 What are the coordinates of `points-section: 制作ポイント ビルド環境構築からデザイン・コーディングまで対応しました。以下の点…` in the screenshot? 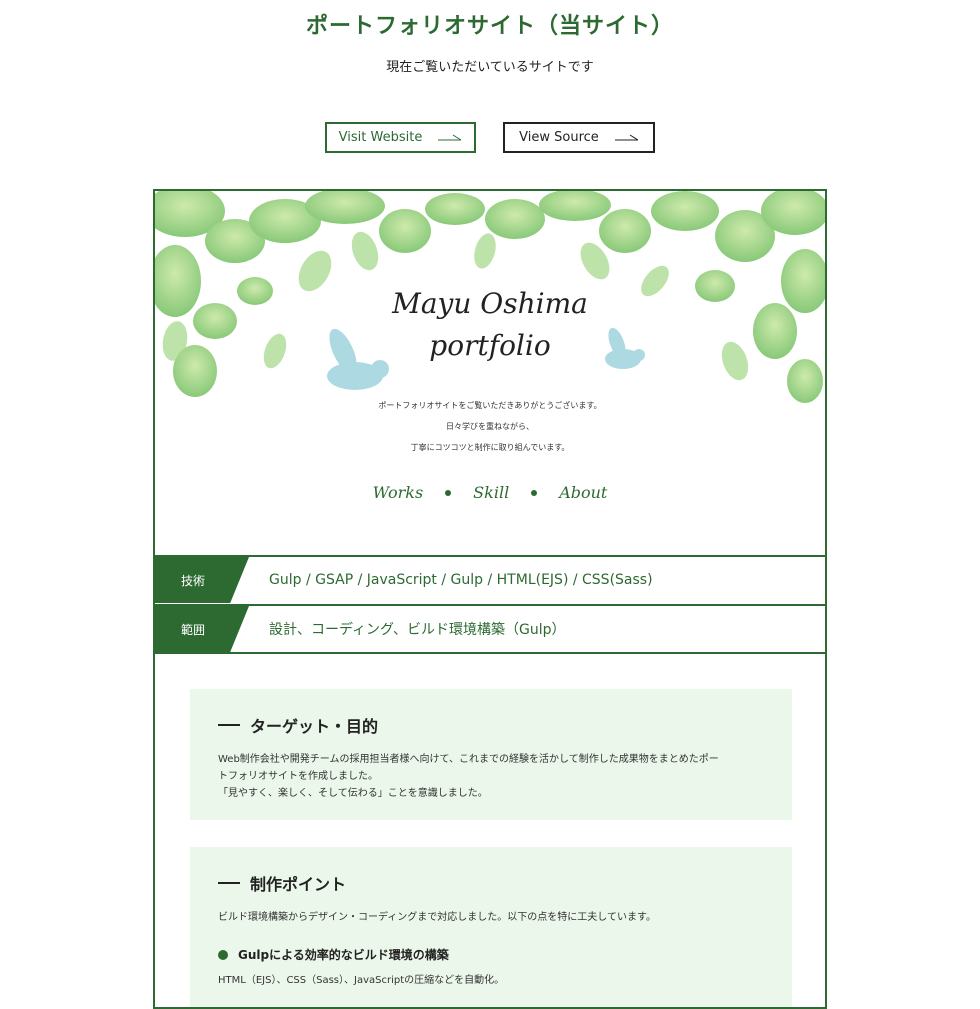 It's located at (491, 927).